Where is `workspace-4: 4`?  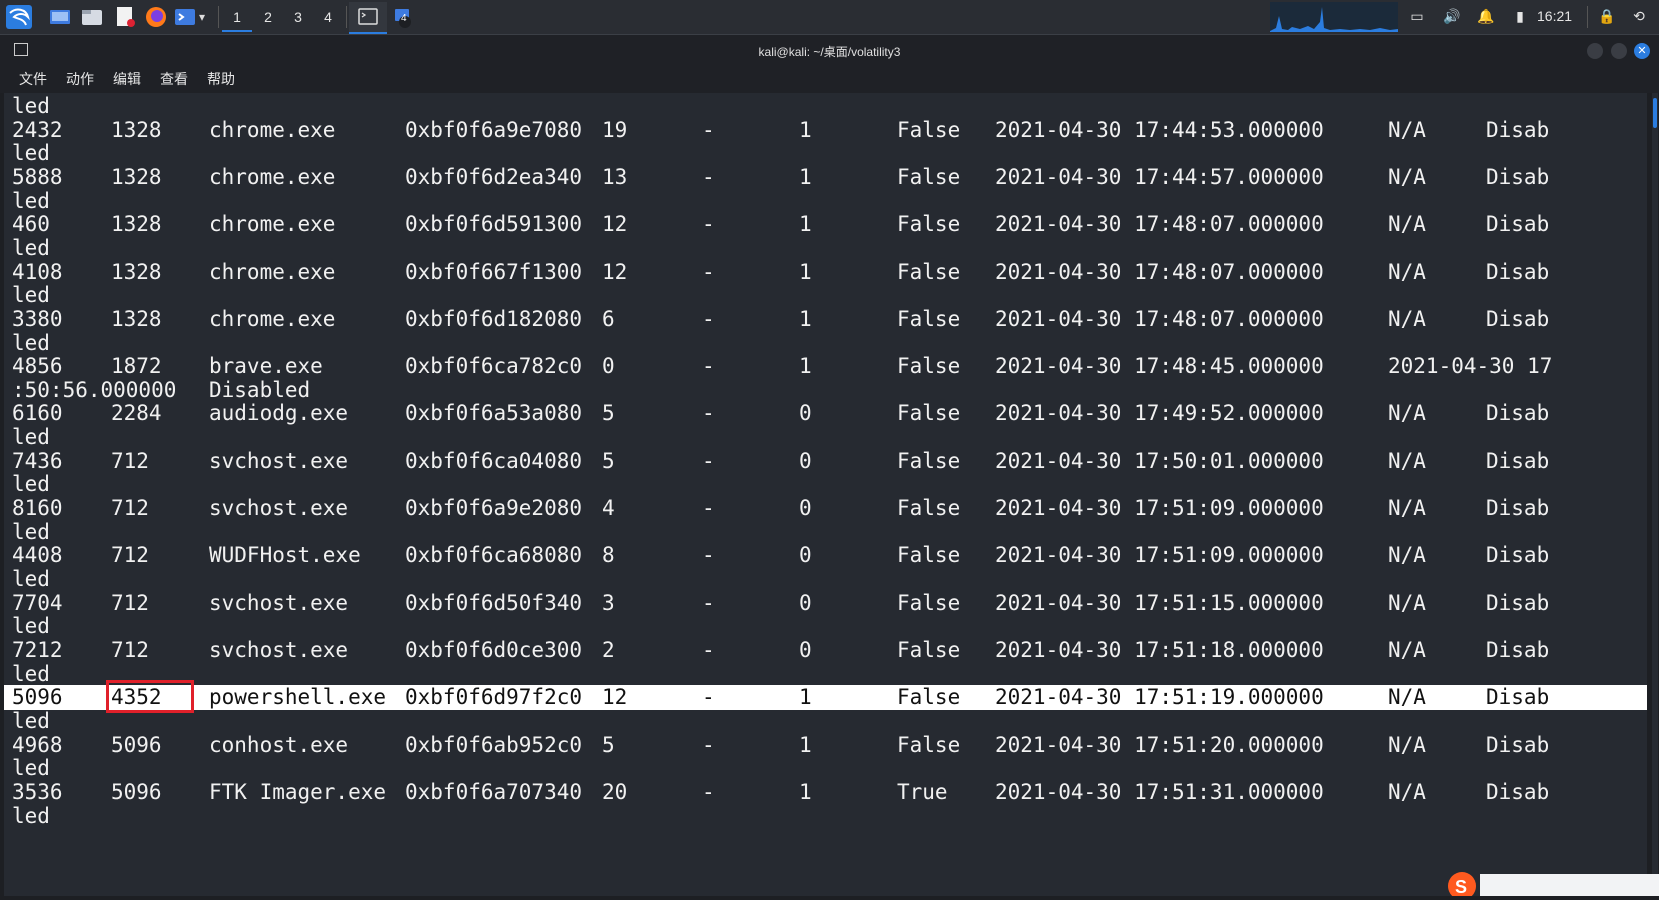 workspace-4: 4 is located at coordinates (328, 17).